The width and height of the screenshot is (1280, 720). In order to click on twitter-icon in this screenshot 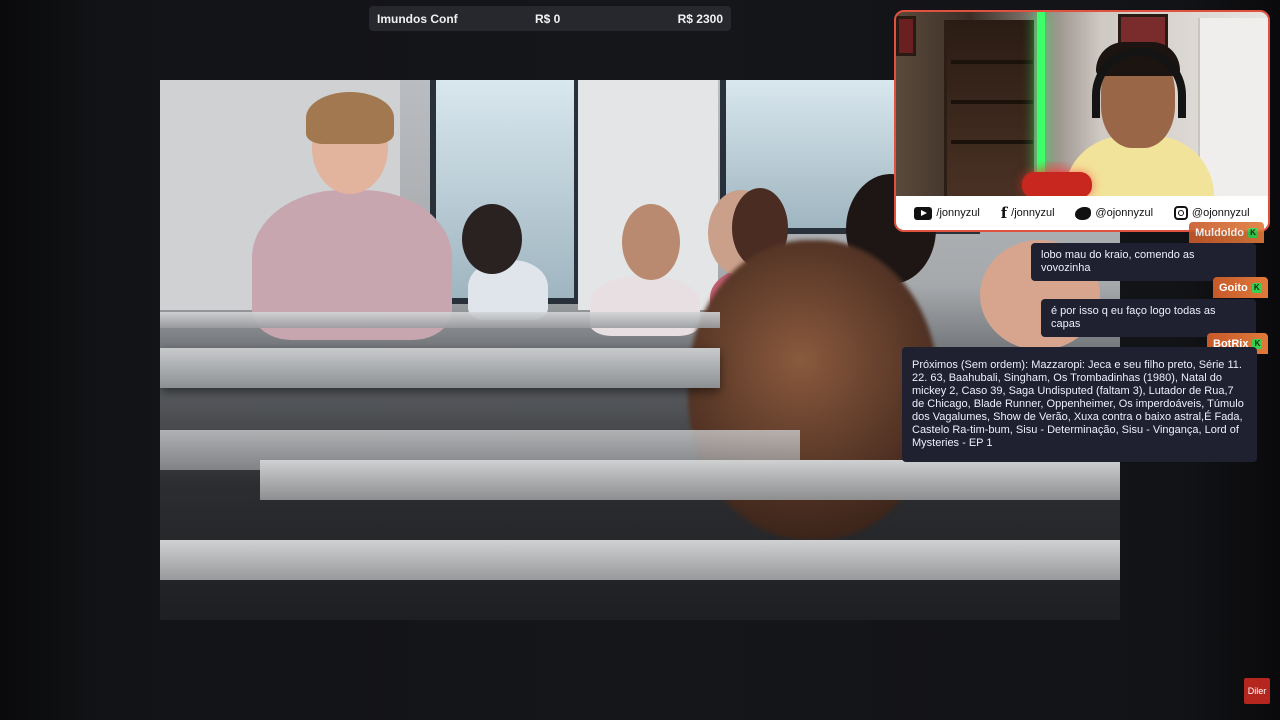, I will do `click(1083, 213)`.